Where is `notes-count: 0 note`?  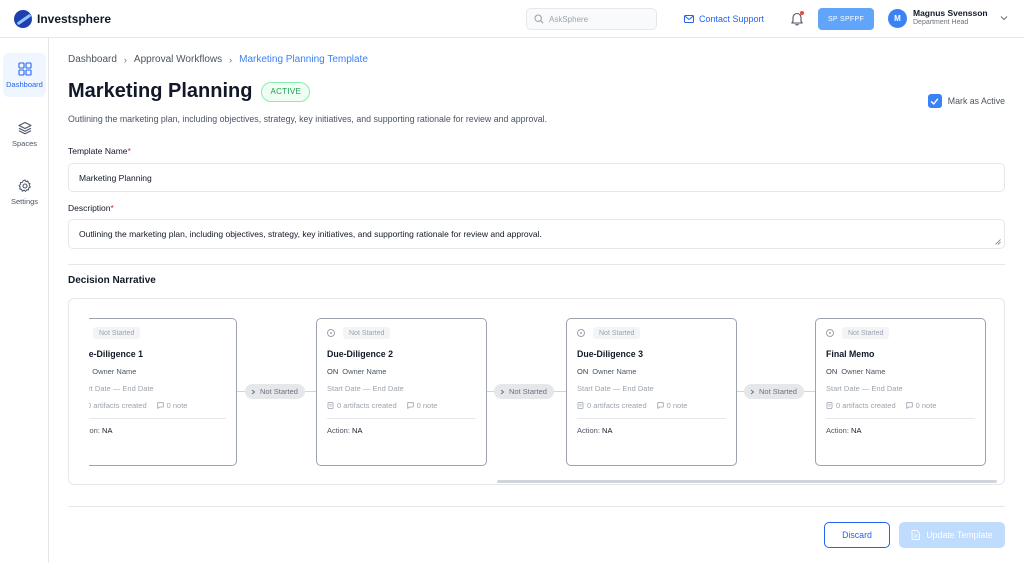 notes-count: 0 note is located at coordinates (177, 405).